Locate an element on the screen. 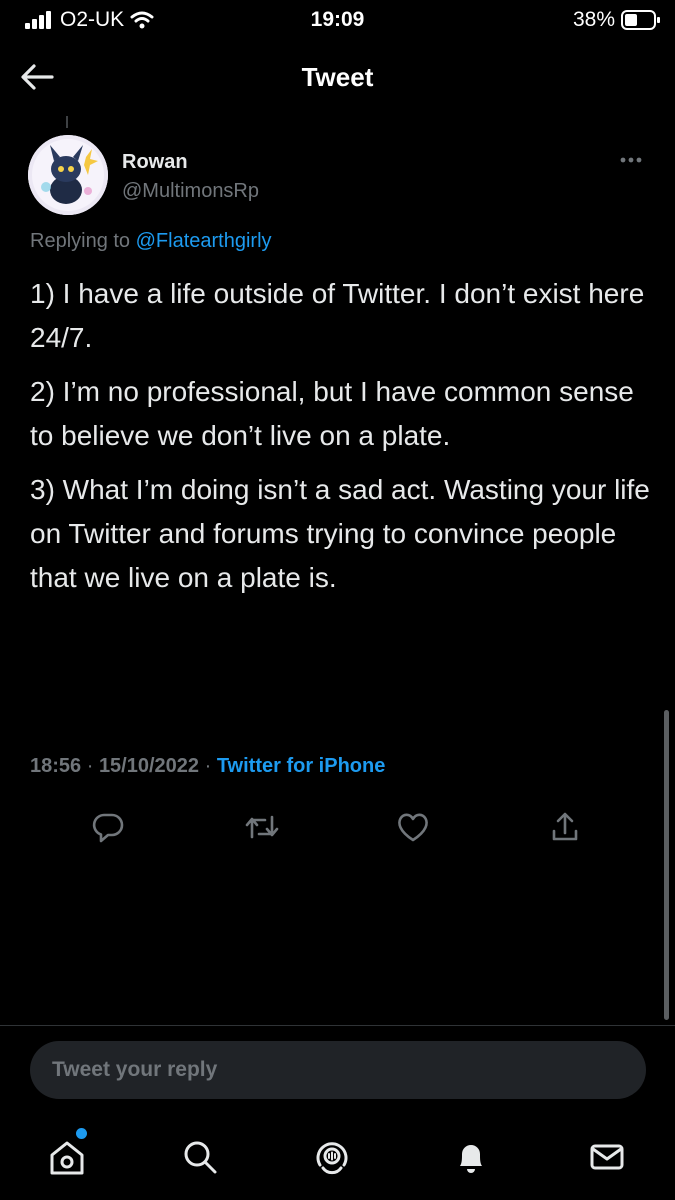 This screenshot has width=675, height=1200. reply-icon is located at coordinates (108, 828).